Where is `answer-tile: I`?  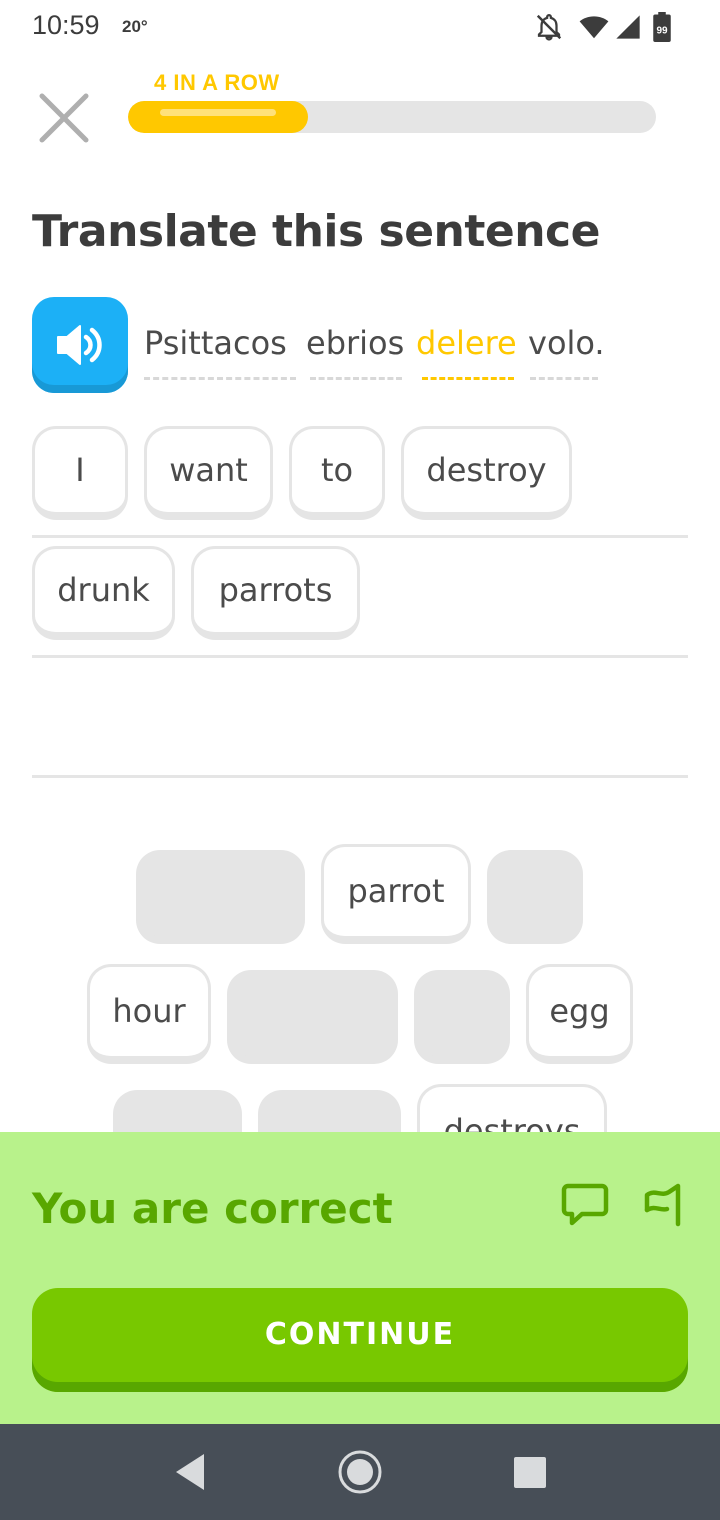 answer-tile: I is located at coordinates (80, 473).